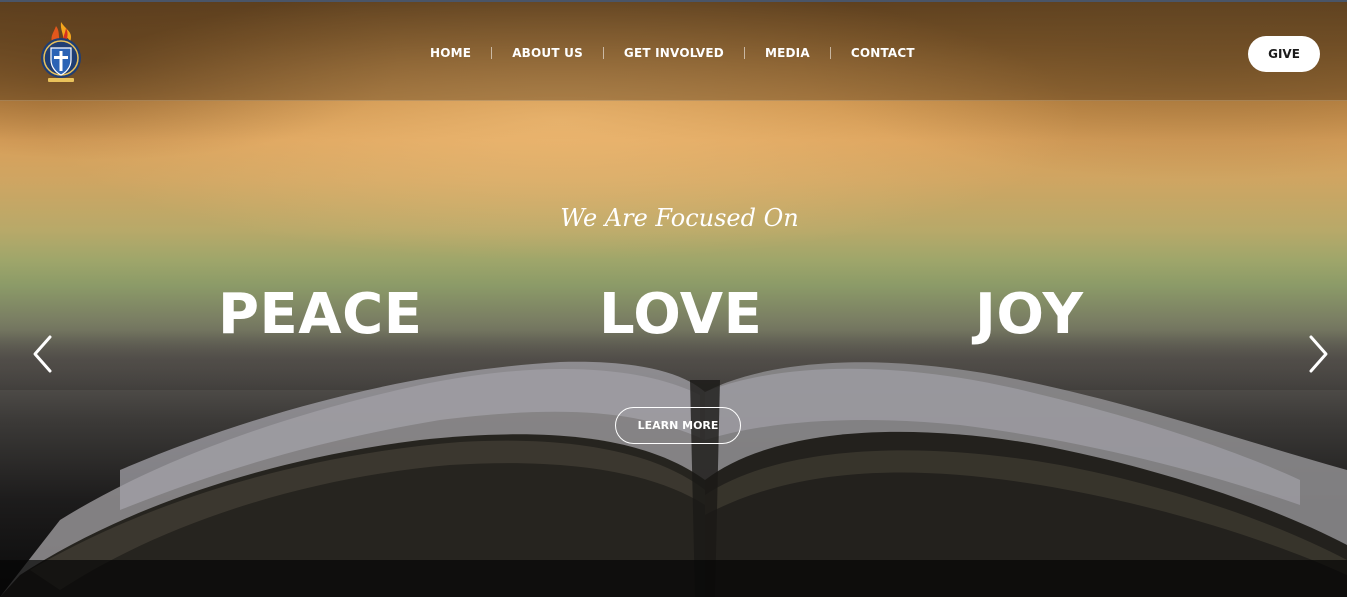  What do you see at coordinates (883, 53) in the screenshot?
I see `nav-contact: CONTACT` at bounding box center [883, 53].